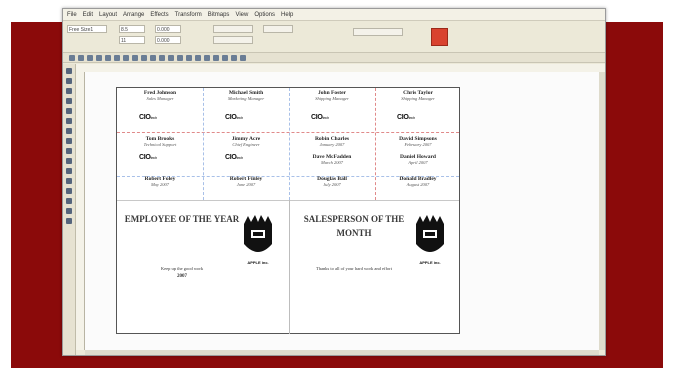 The height and width of the screenshot is (369, 673). I want to click on menu-transform: Transform, so click(188, 15).